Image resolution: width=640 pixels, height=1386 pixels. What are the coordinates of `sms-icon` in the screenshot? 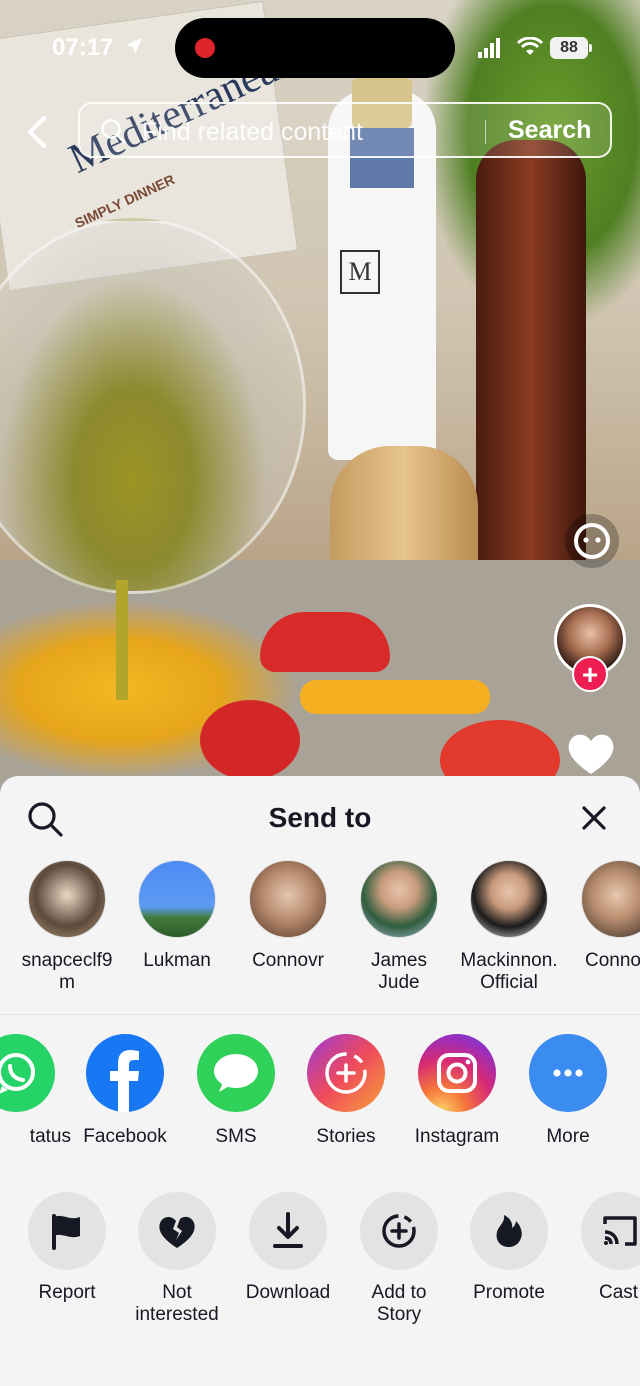 It's located at (236, 1073).